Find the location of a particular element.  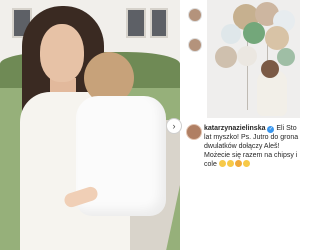

chevron-right-icon: › is located at coordinates (174, 126).